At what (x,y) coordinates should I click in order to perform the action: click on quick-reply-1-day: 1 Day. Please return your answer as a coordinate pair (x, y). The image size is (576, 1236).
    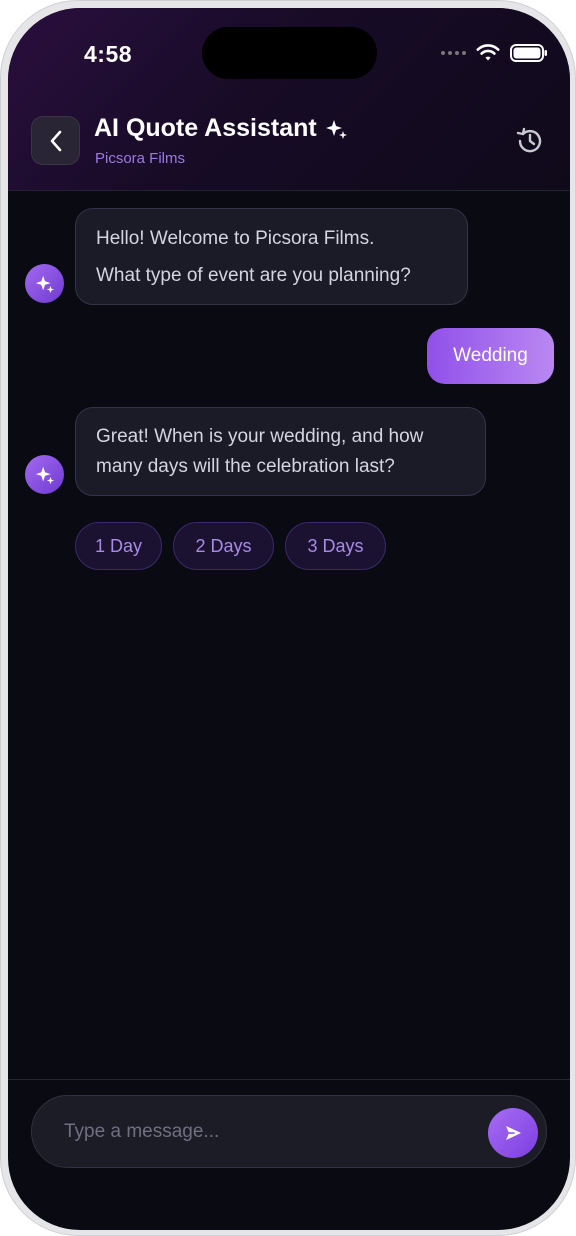
    Looking at the image, I should click on (118, 546).